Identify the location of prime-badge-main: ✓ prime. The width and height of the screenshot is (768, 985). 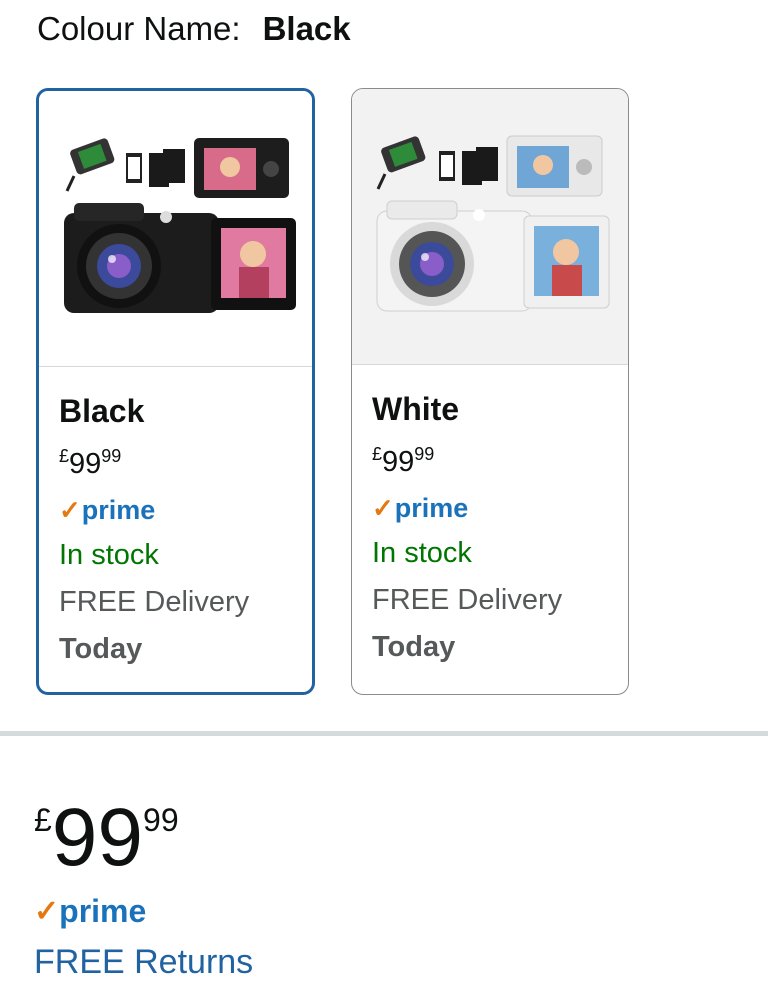
(90, 911).